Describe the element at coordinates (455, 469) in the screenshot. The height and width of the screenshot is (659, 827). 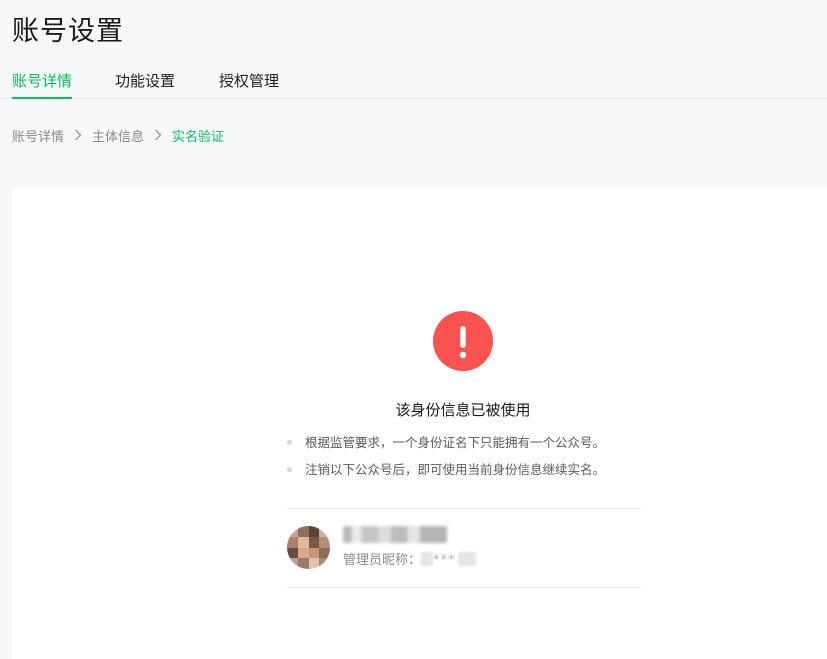
I see `notice-tip-text: 注销以下公众号后，即可使用当前身份信息继续实名。` at that location.